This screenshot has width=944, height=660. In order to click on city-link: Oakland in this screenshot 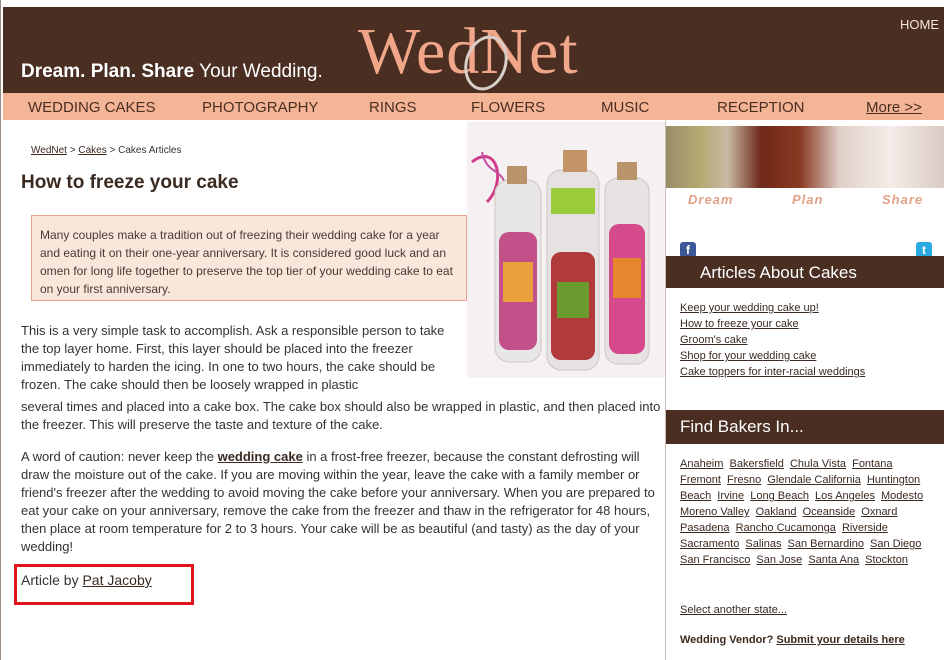, I will do `click(776, 512)`.